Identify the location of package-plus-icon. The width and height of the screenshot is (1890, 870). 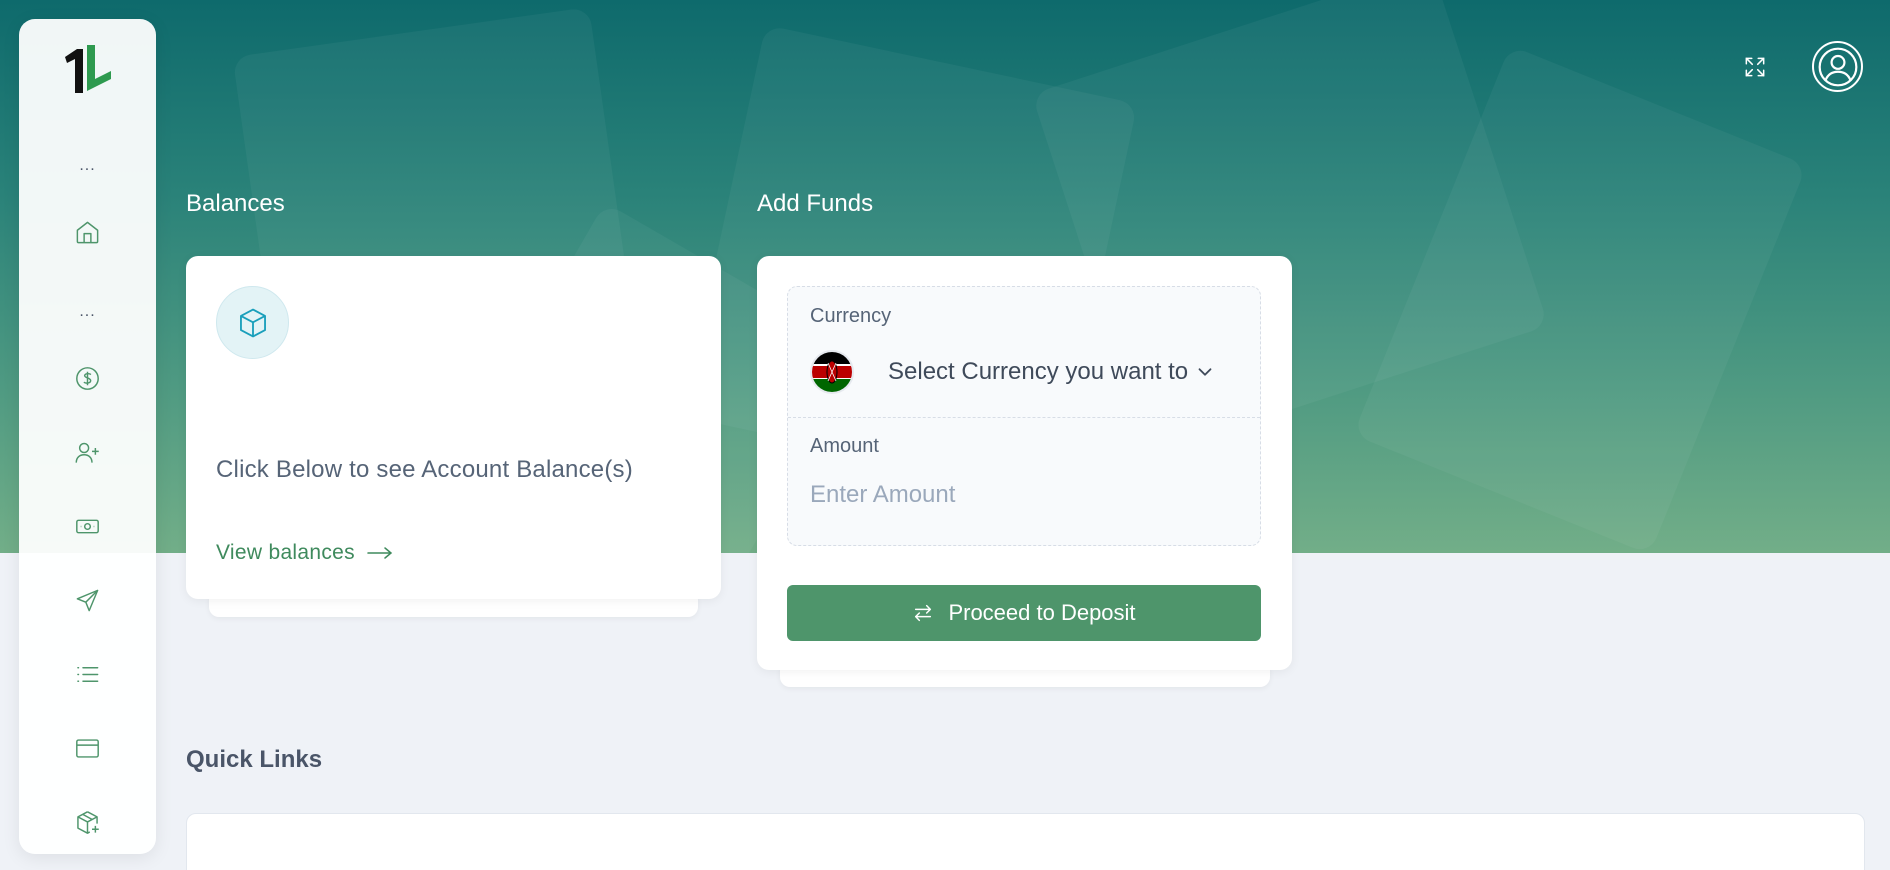
(87, 822).